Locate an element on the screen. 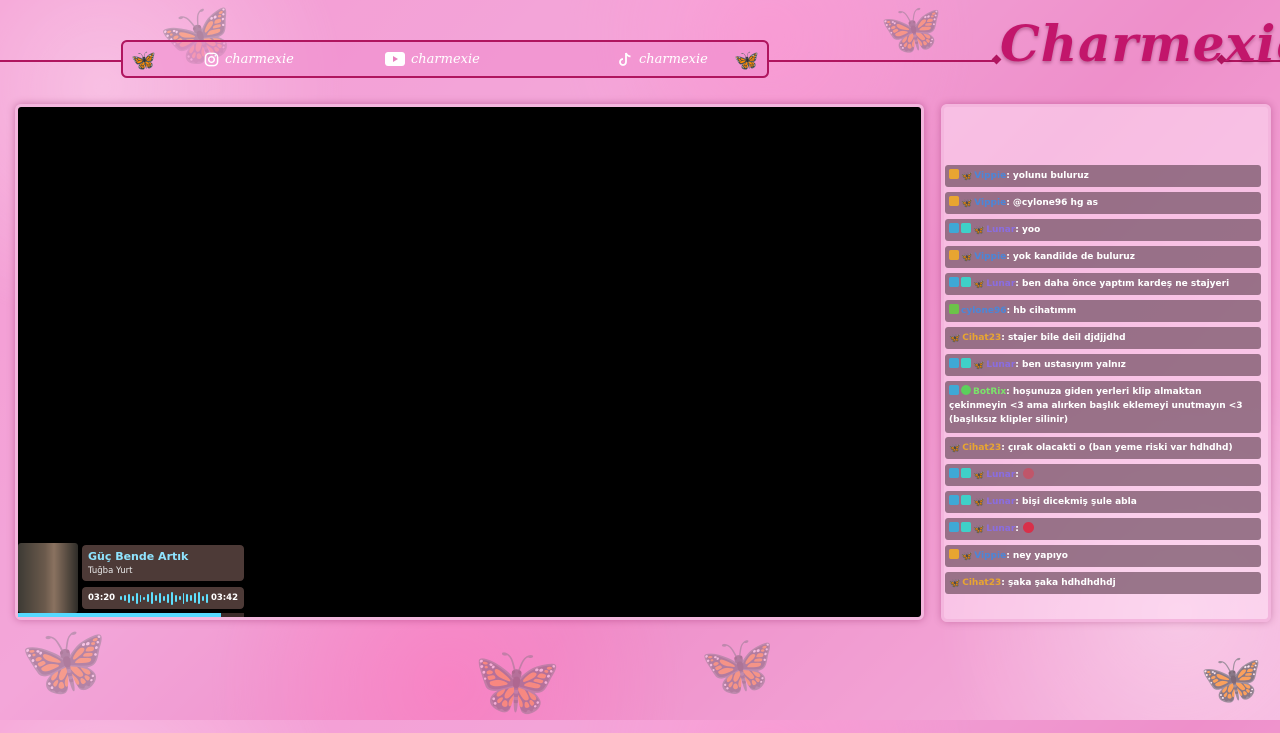 The width and height of the screenshot is (1280, 733). chat-text: : yok kandilde de buluruz is located at coordinates (1070, 257).